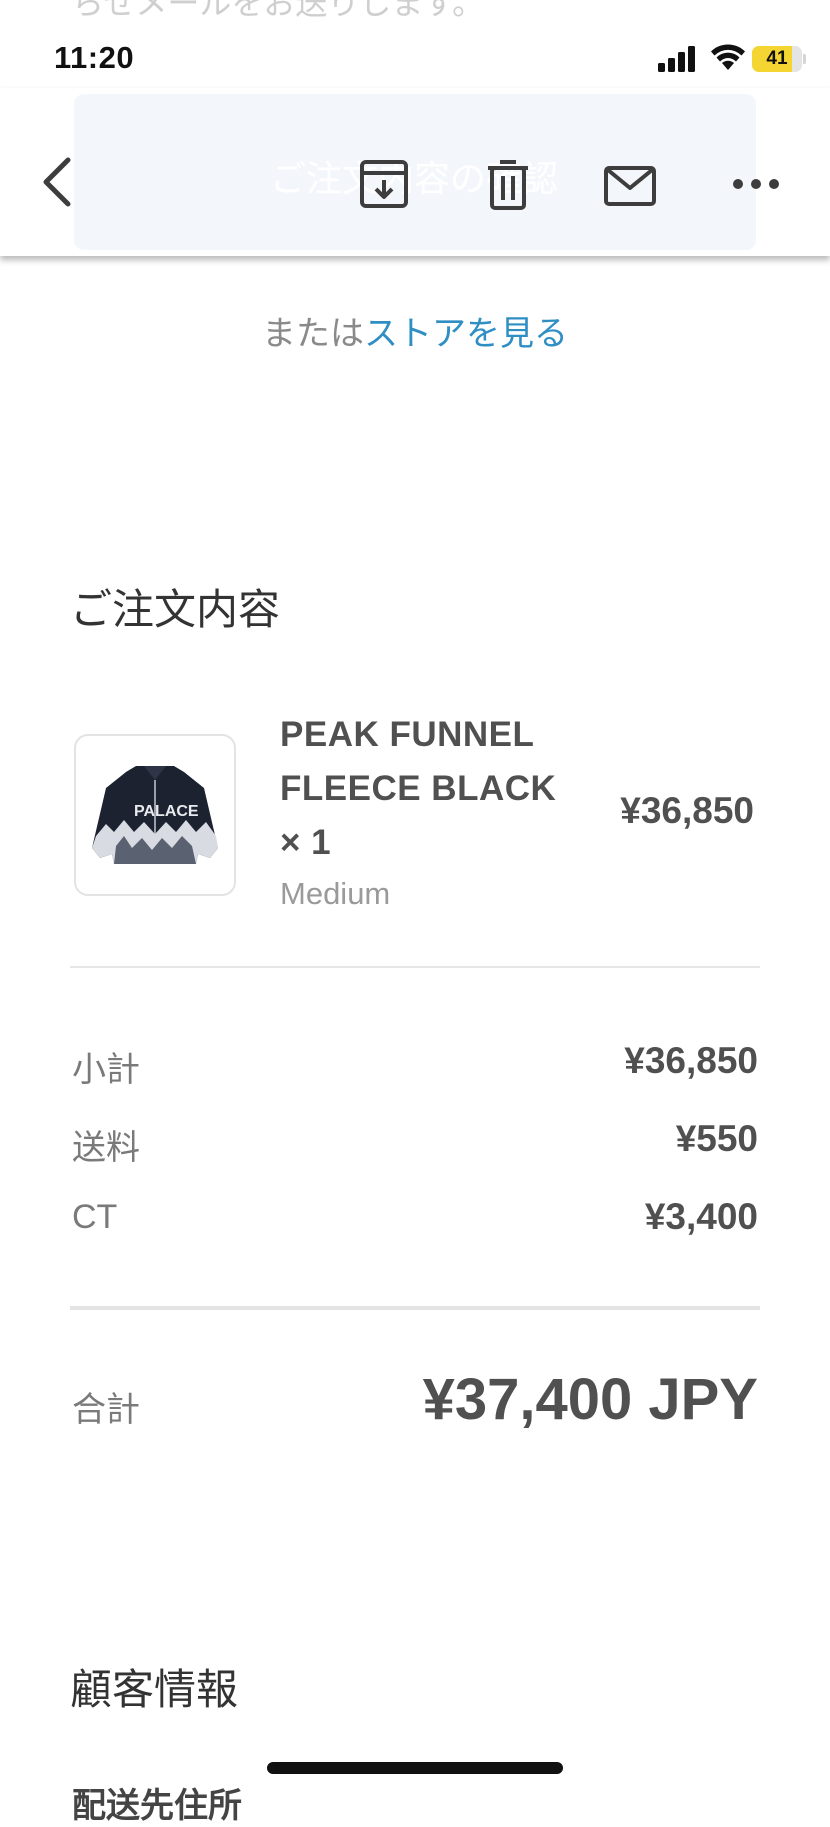 Image resolution: width=830 pixels, height=1827 pixels. I want to click on battery-indicator: 41, so click(777, 59).